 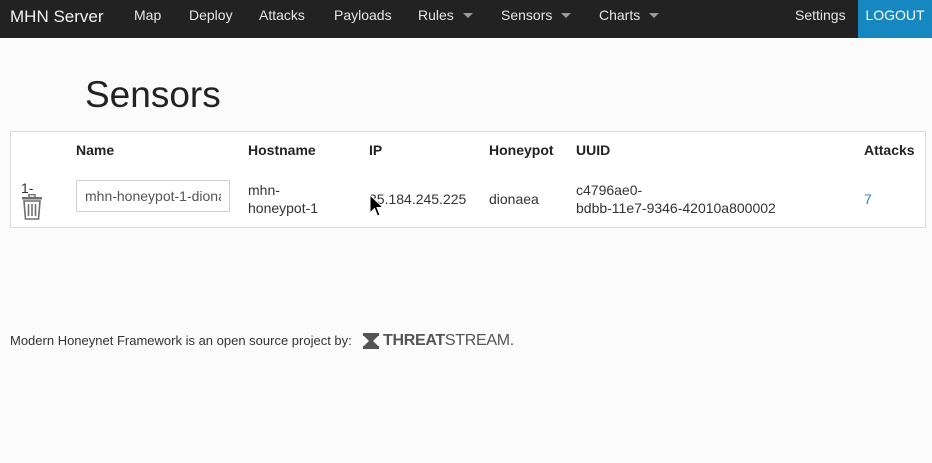 I want to click on logout-button: LOGOUT, so click(x=895, y=19).